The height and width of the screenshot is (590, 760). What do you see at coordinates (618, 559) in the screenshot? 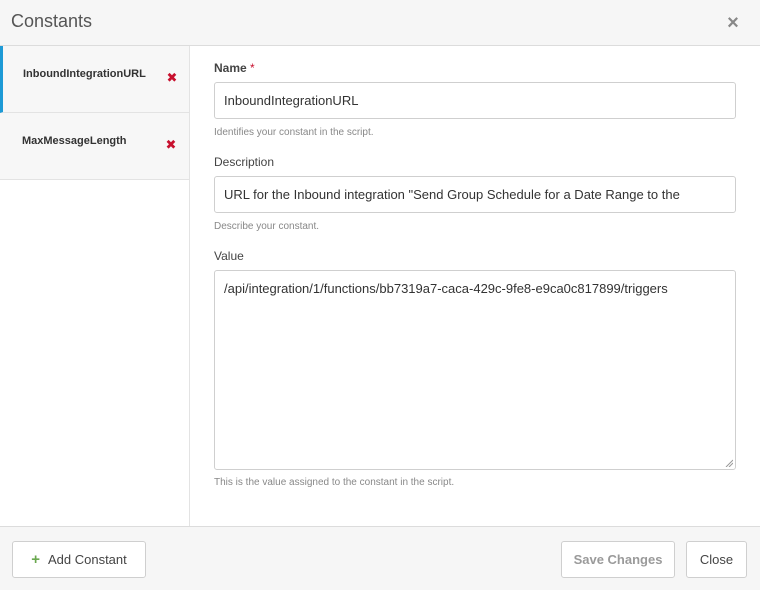
I see `save-changes-button: Save Changes` at bounding box center [618, 559].